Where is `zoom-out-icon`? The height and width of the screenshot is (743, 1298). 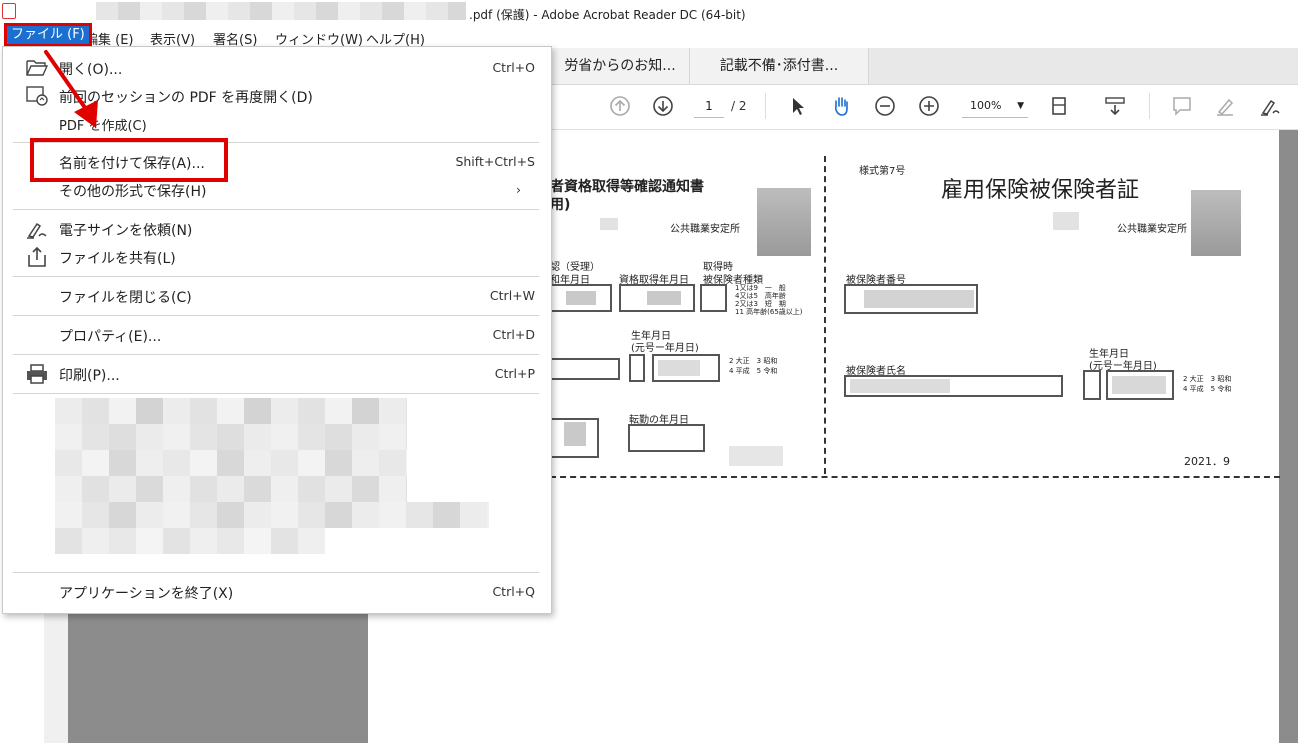 zoom-out-icon is located at coordinates (885, 106).